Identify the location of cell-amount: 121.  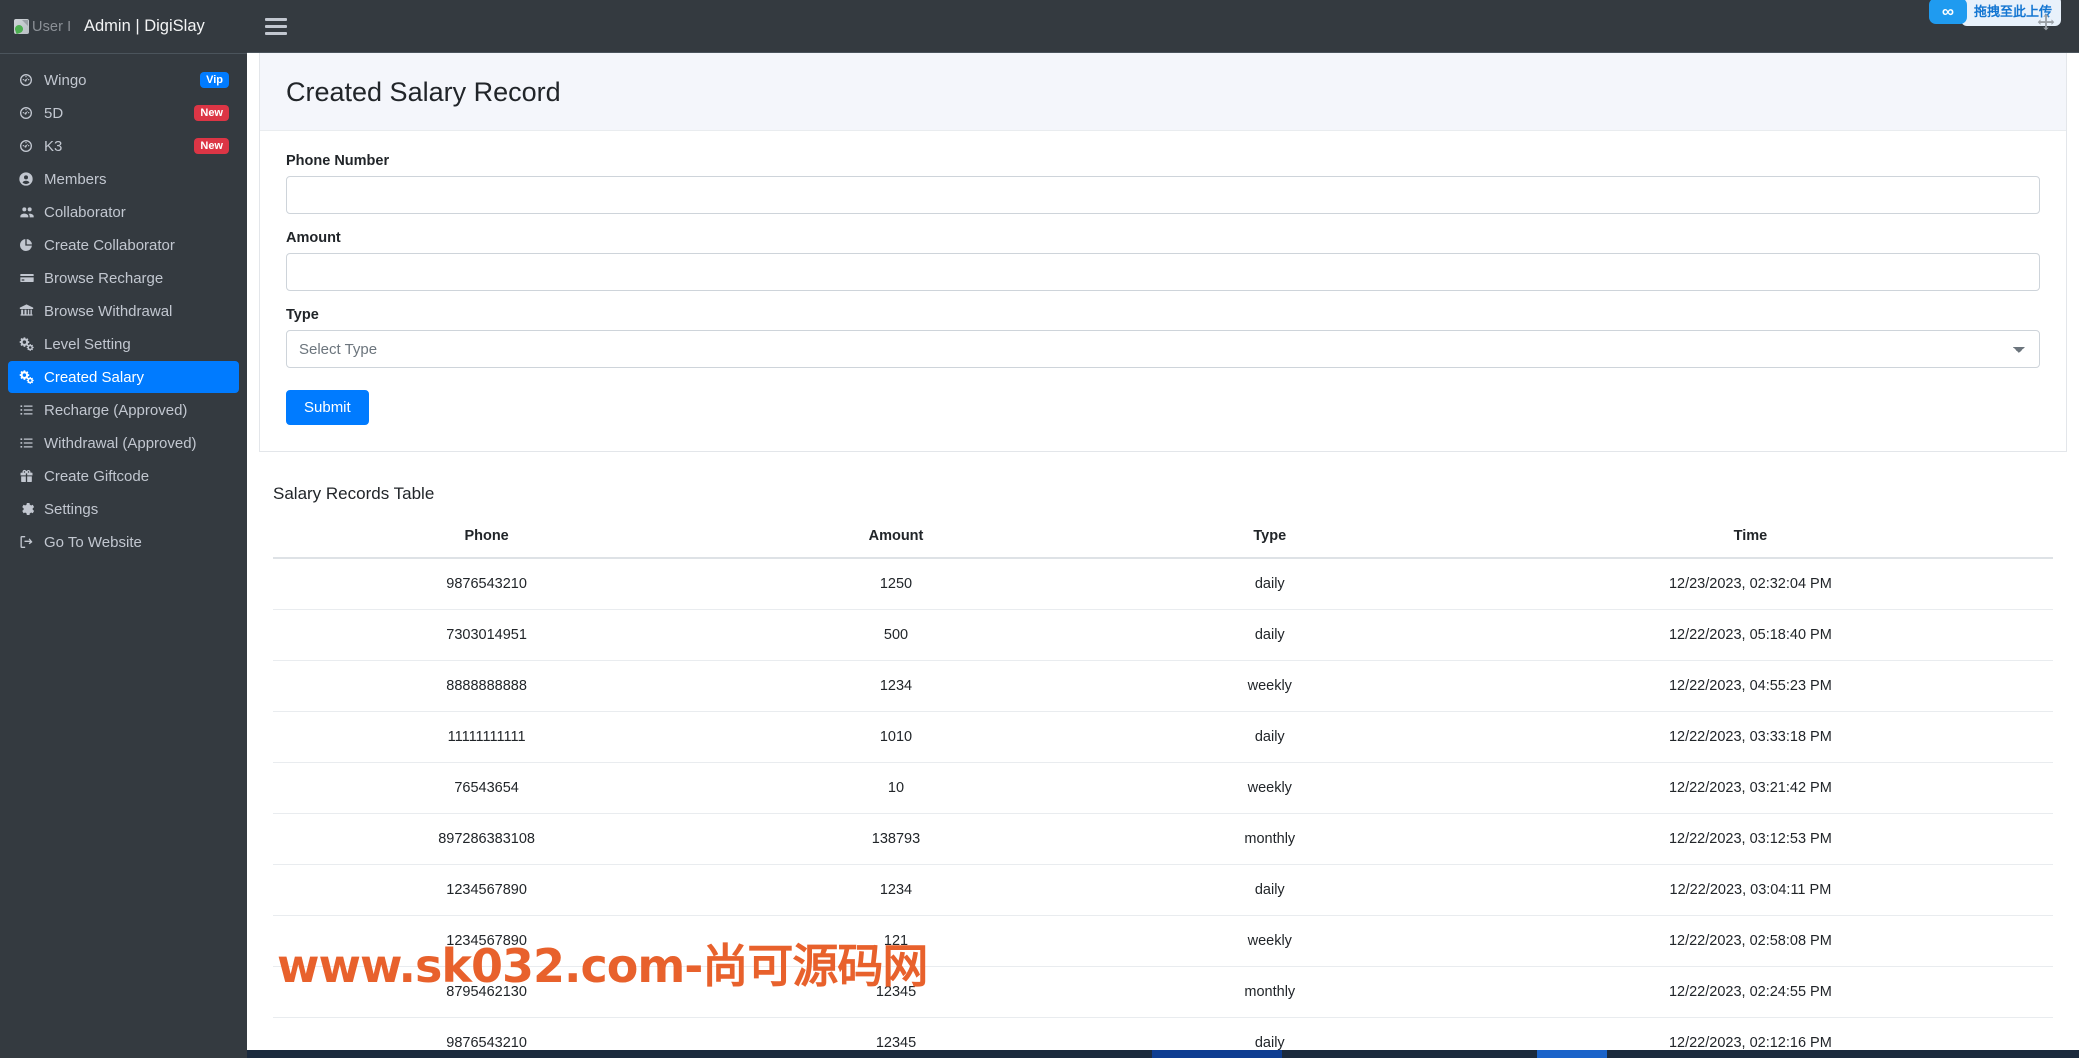
(896, 941).